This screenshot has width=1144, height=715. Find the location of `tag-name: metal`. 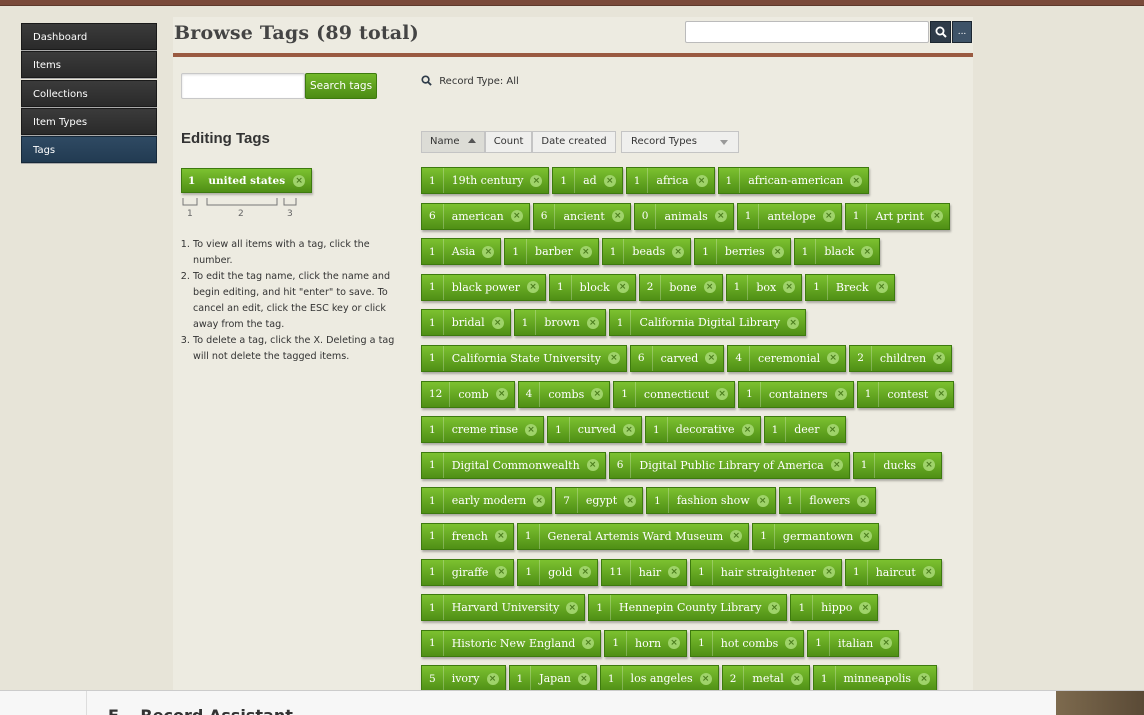

tag-name: metal is located at coordinates (767, 678).